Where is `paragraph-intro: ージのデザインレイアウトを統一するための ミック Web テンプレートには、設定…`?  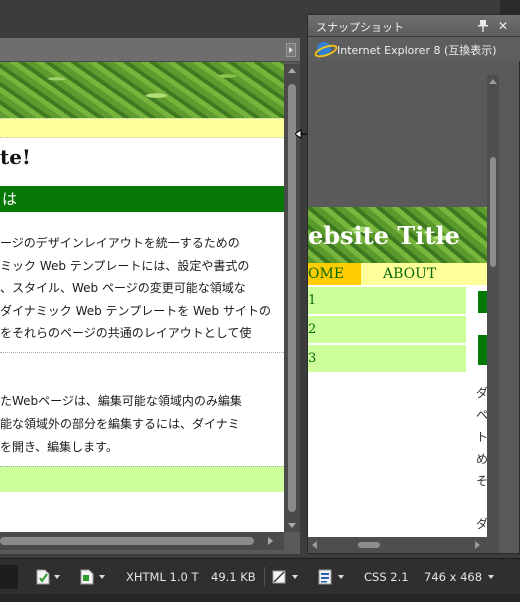 paragraph-intro: ージのデザインレイアウトを統一するための ミック Web テンプレートには、設定… is located at coordinates (142, 288).